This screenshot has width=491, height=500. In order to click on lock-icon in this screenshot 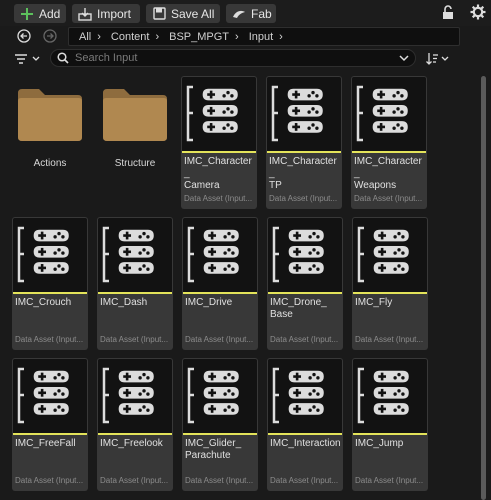, I will do `click(448, 12)`.